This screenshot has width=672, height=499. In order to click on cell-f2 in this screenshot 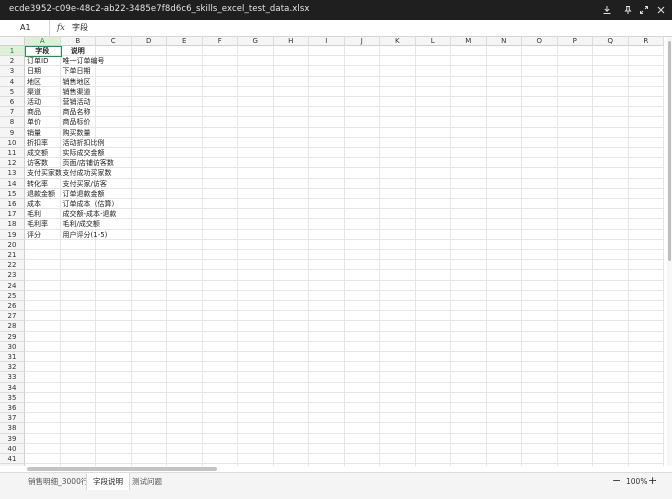, I will do `click(220, 61)`.